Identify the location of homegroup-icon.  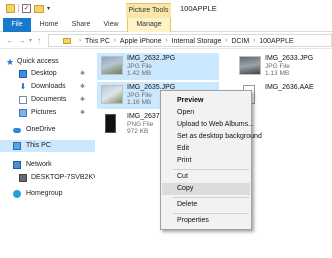
(17, 194).